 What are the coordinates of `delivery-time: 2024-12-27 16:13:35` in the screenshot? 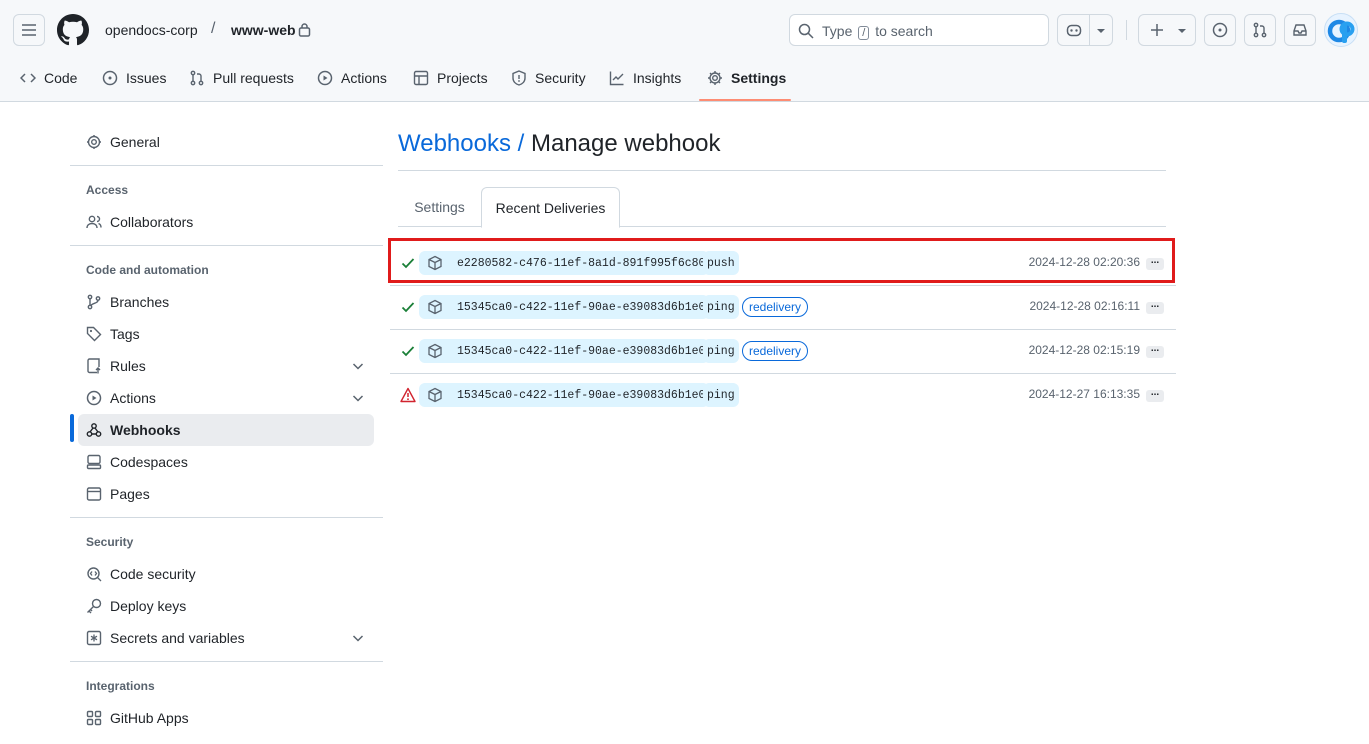 It's located at (1084, 394).